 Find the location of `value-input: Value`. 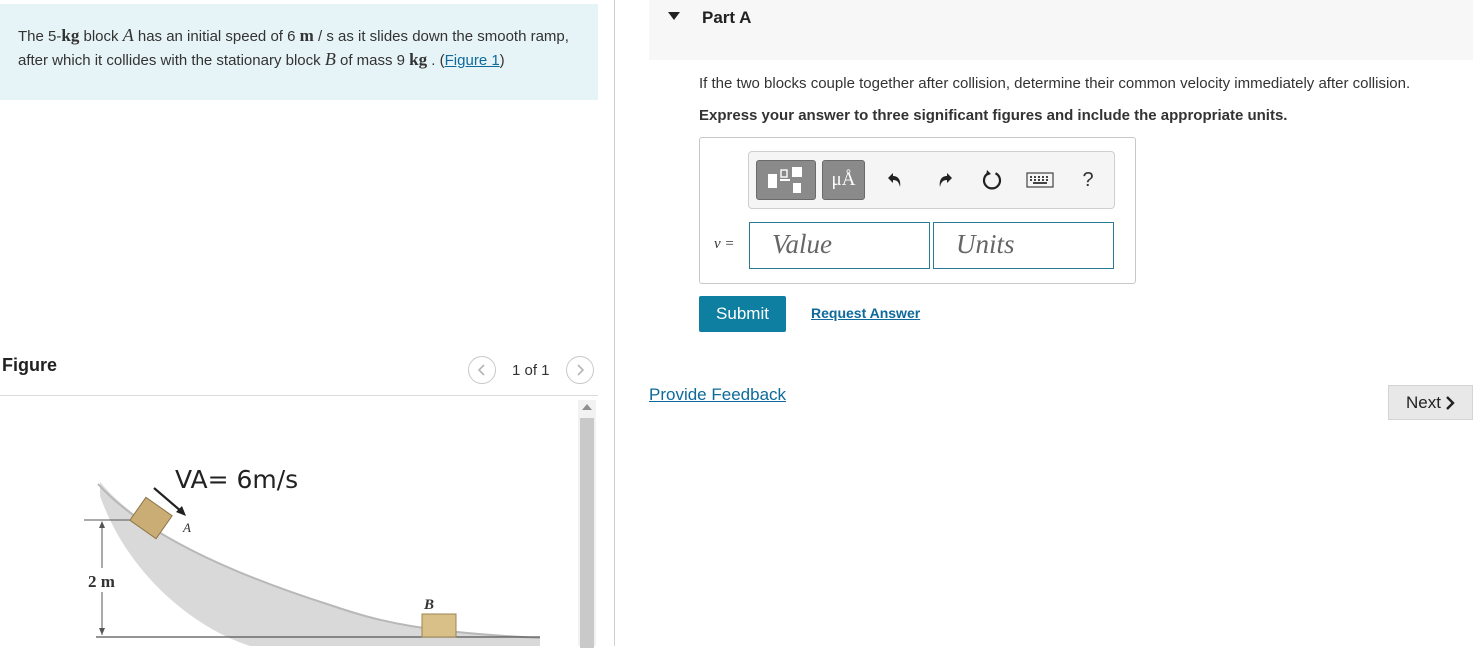

value-input: Value is located at coordinates (839, 245).